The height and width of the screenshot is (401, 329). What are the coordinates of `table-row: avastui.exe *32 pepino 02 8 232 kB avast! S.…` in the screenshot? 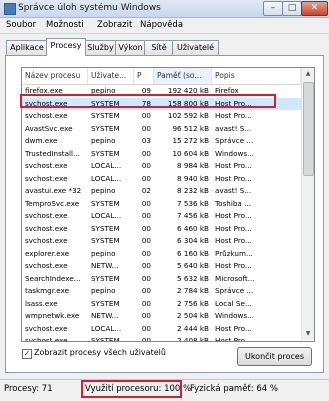 It's located at (161, 191).